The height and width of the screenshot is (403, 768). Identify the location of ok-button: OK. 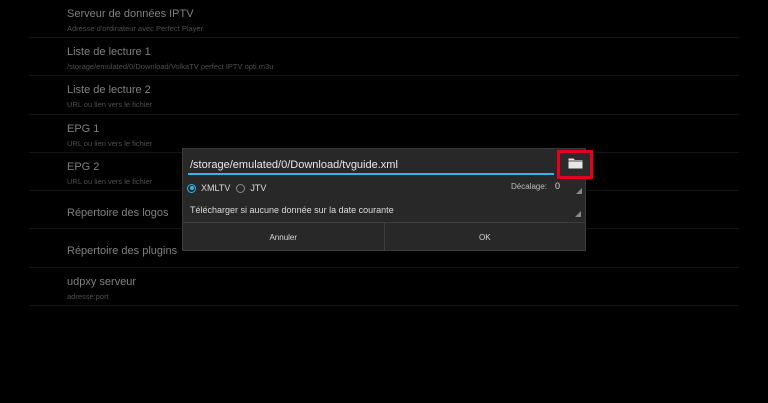
(484, 237).